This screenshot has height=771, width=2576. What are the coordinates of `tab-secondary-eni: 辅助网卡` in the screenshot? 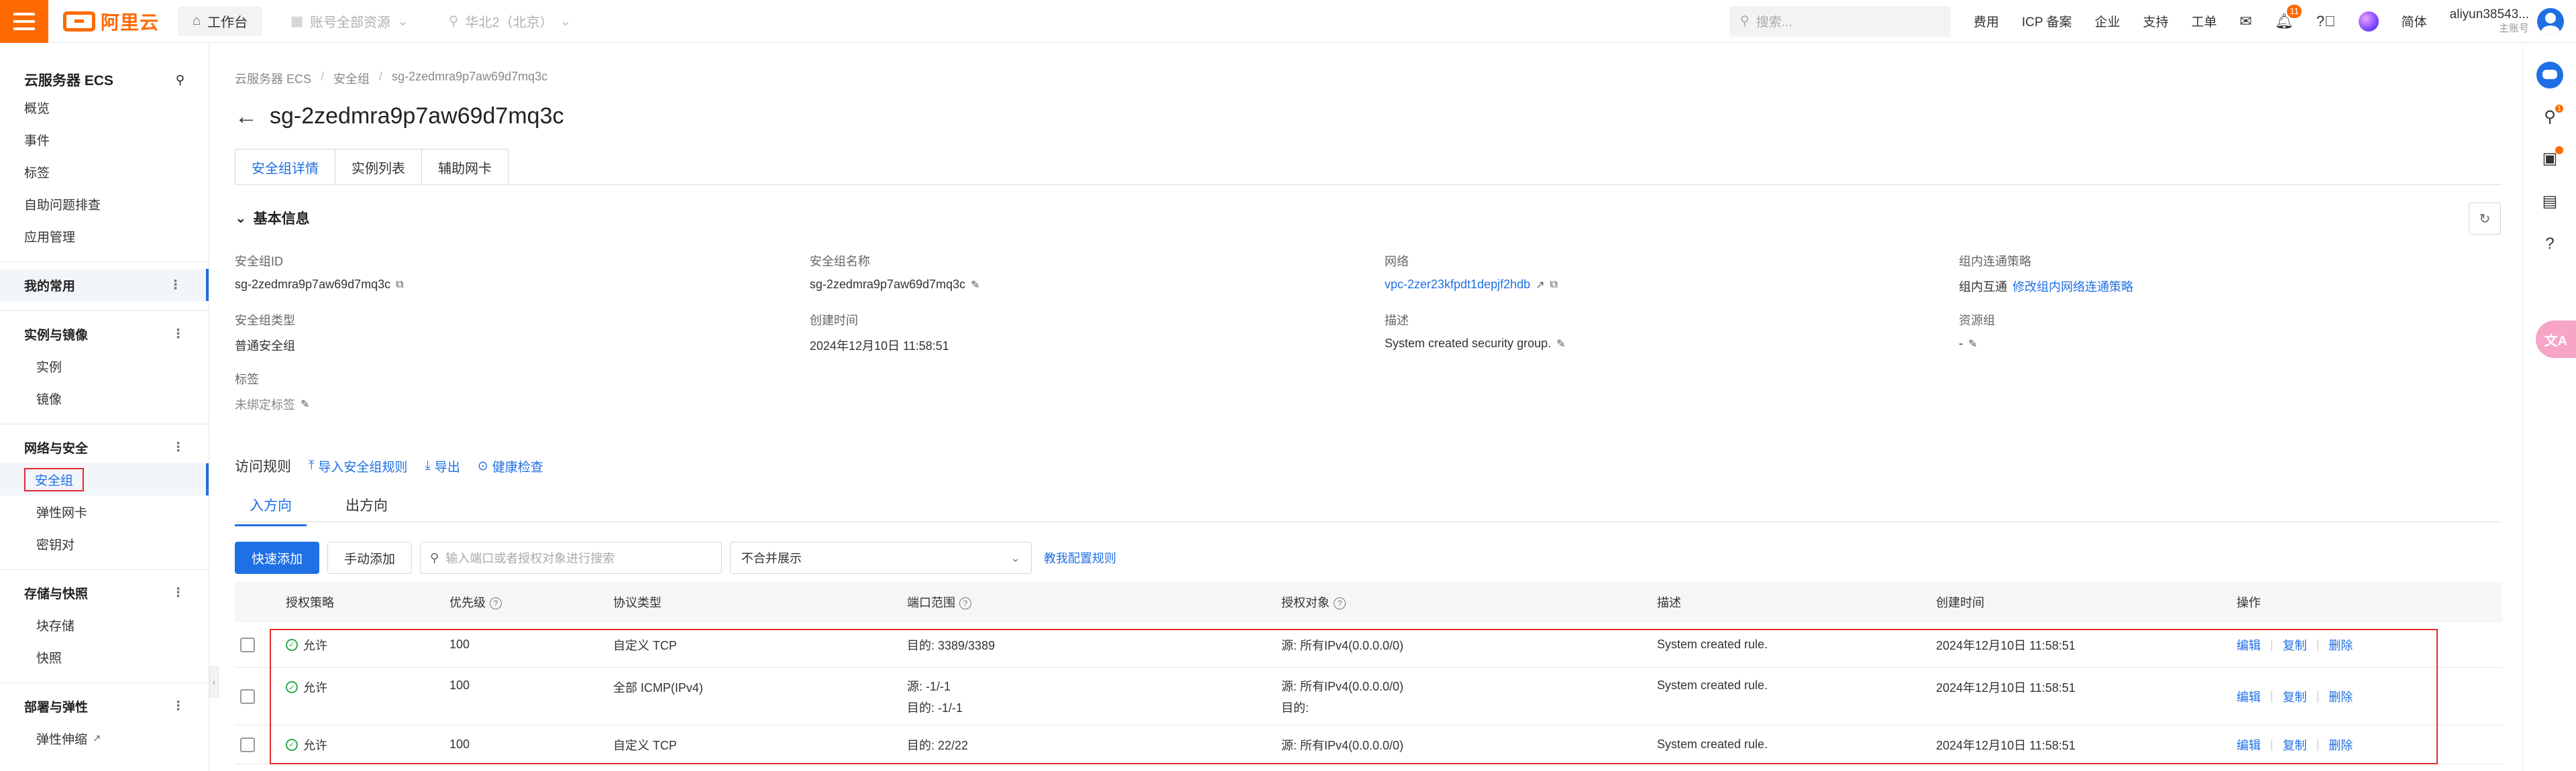 It's located at (464, 167).